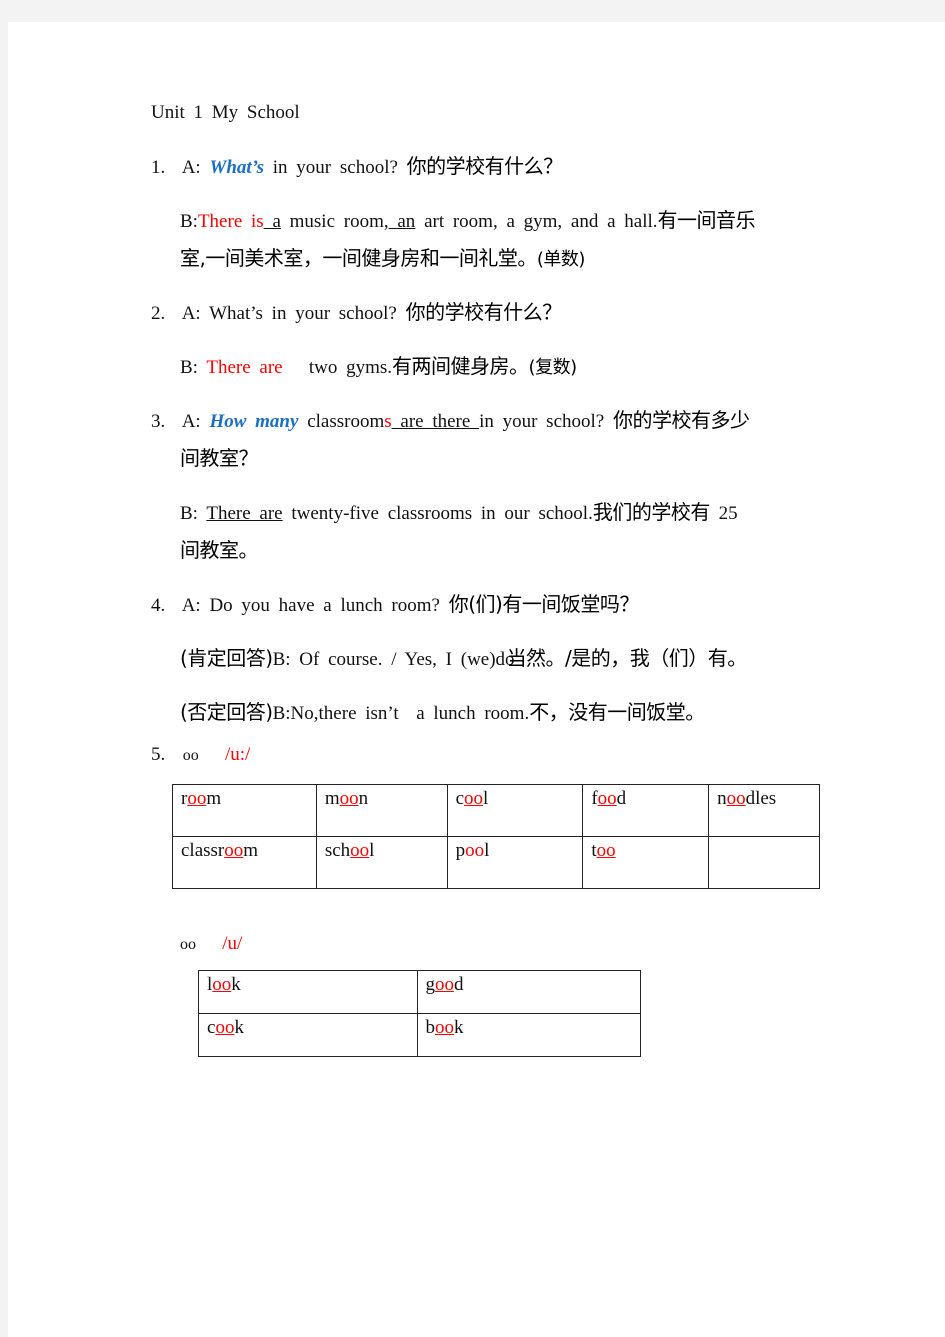  I want to click on table-row: cook book, so click(419, 1035).